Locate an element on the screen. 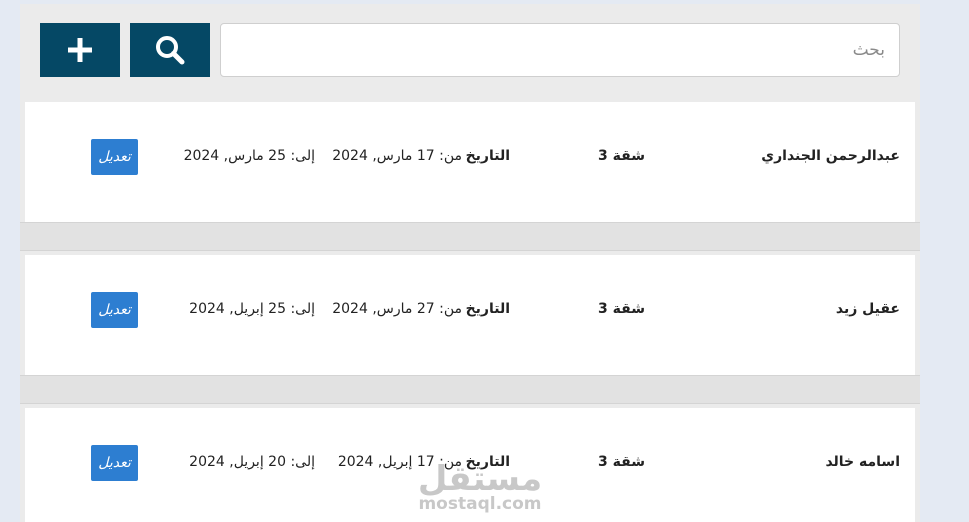  tenant-name: عقيل زيد is located at coordinates (867, 309).